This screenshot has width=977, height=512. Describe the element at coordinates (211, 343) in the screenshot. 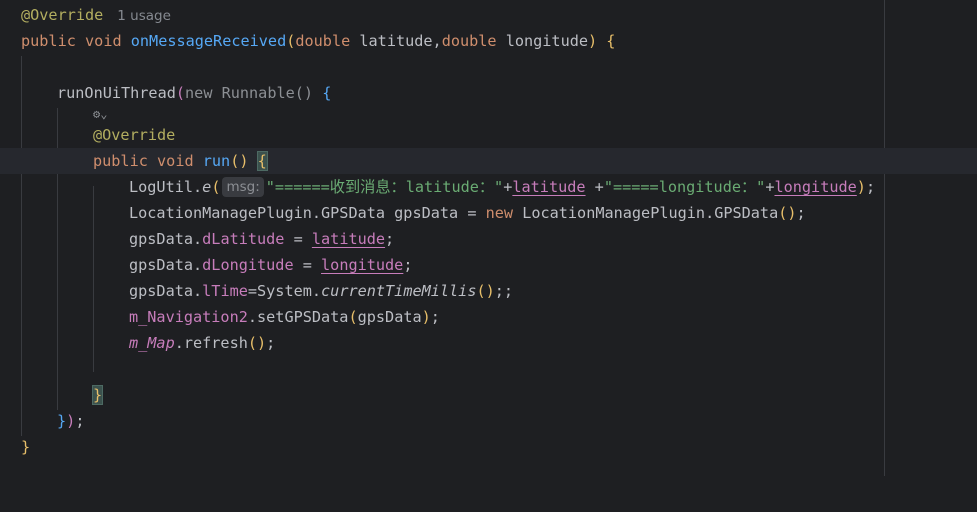

I see `method-call: .refresh` at that location.